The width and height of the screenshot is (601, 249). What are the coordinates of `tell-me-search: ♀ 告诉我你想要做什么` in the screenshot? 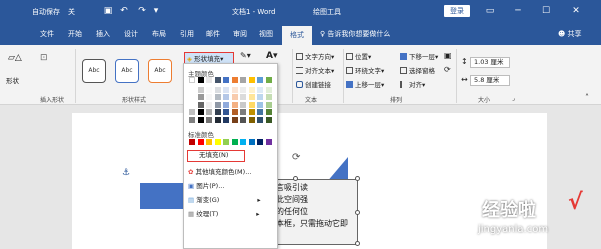 It's located at (355, 34).